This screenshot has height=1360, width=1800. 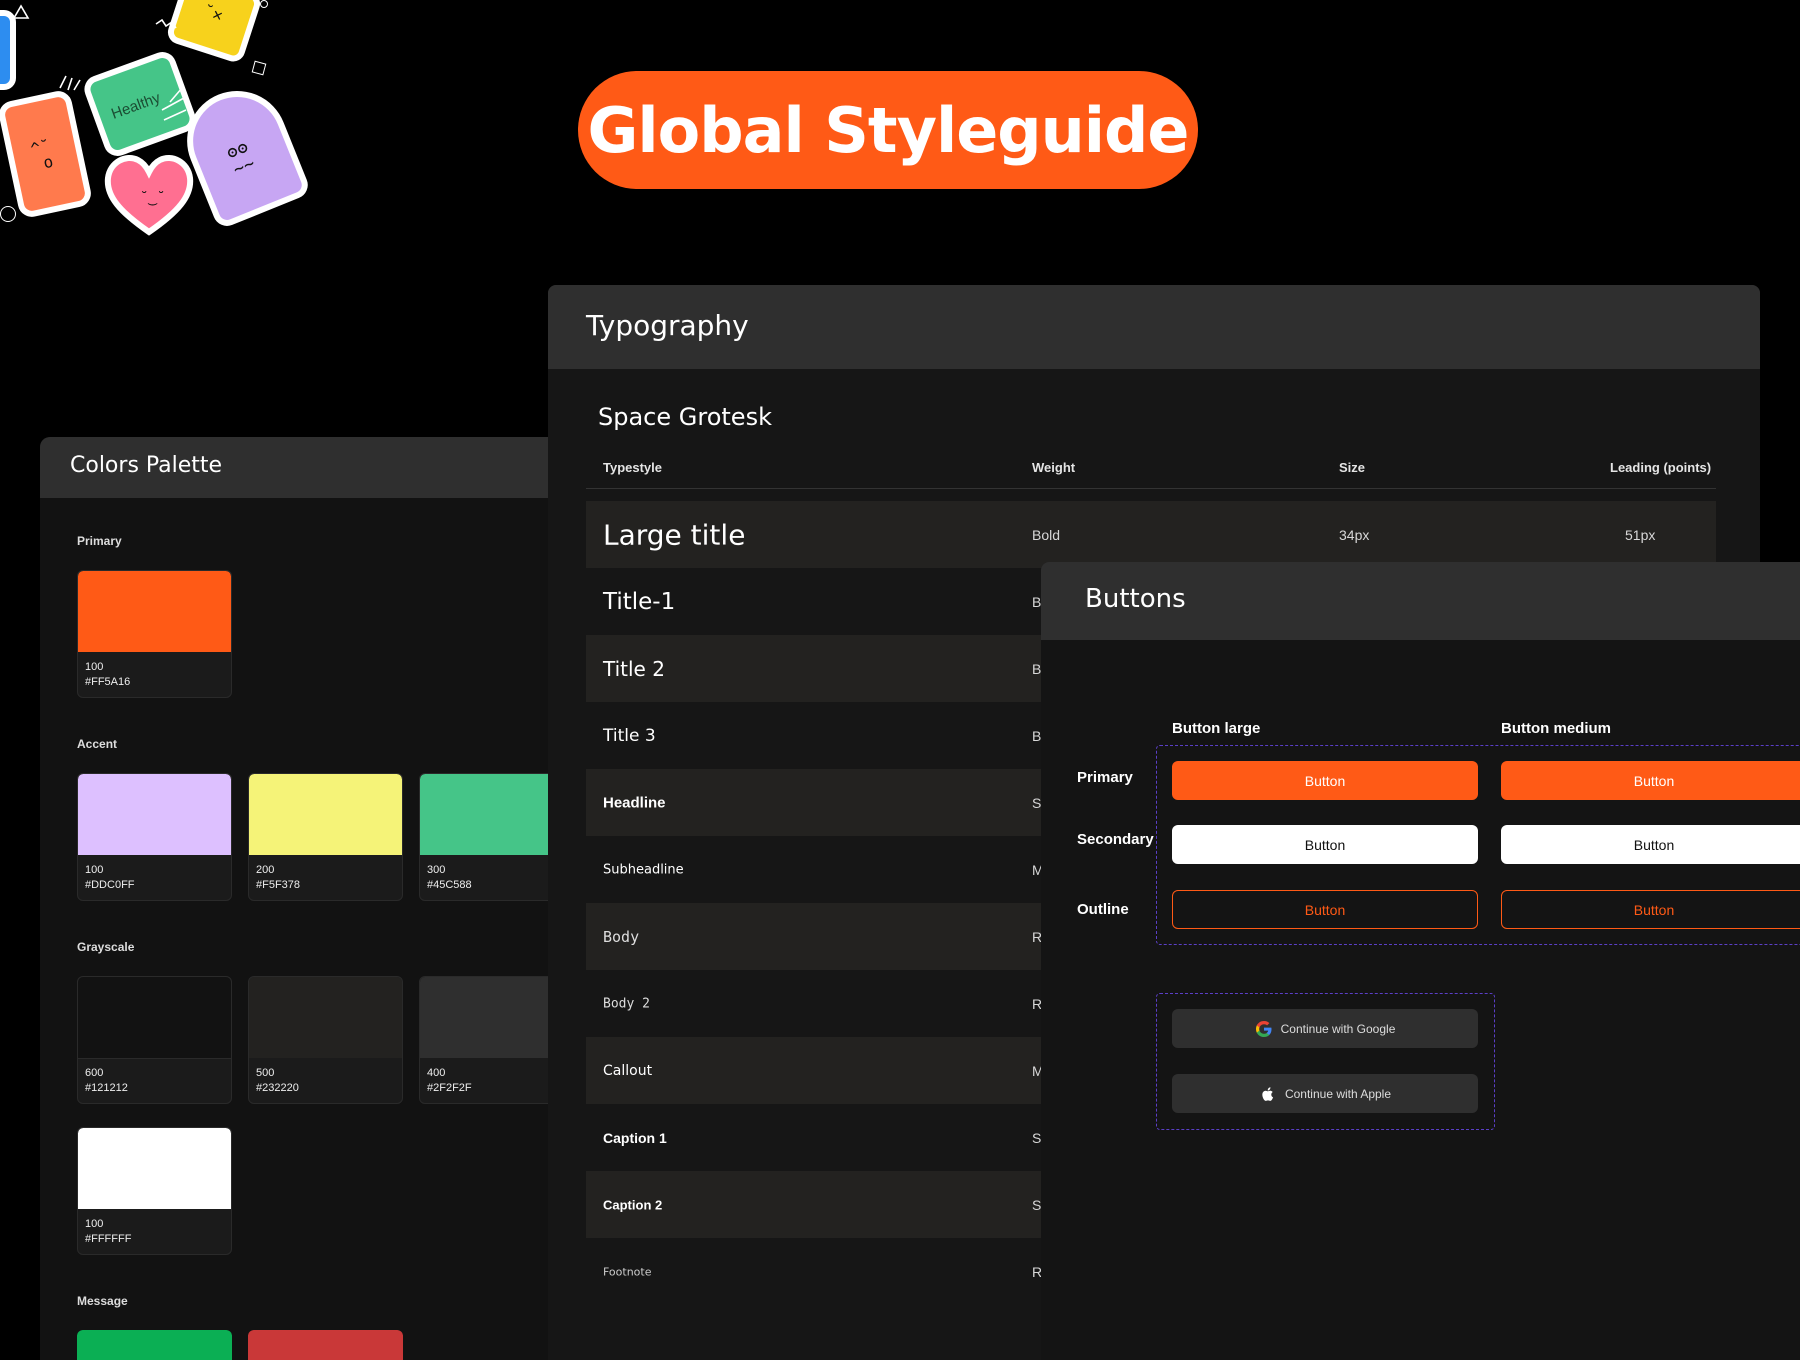 I want to click on color-swatch-grayscale-100: 100 #FFFFFF, so click(x=154, y=1191).